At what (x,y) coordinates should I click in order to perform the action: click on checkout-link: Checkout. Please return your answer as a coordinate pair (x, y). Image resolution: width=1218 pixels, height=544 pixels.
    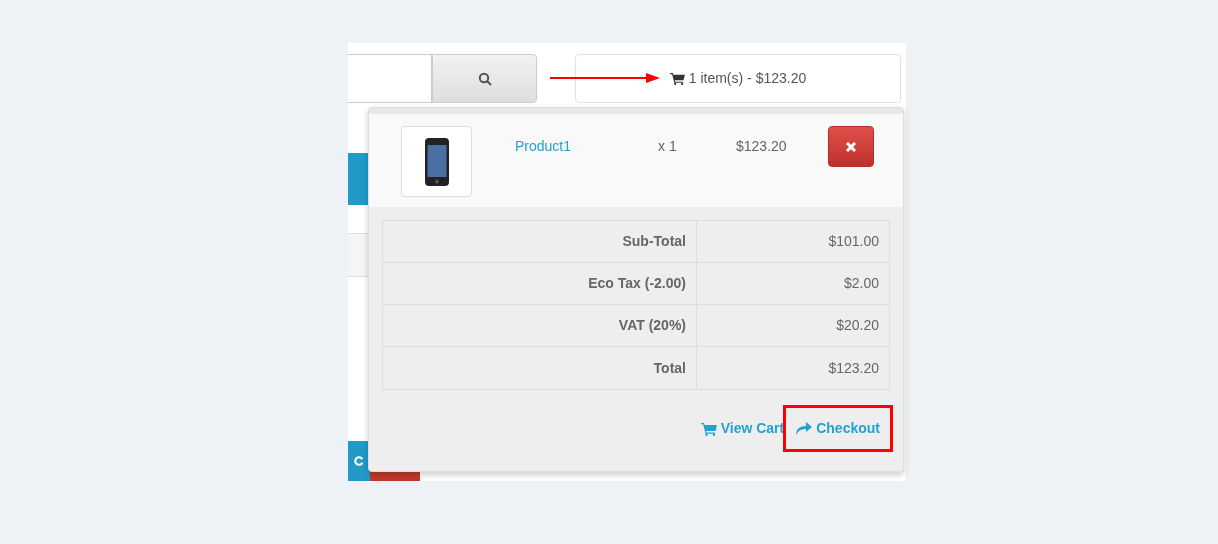
    Looking at the image, I should click on (838, 428).